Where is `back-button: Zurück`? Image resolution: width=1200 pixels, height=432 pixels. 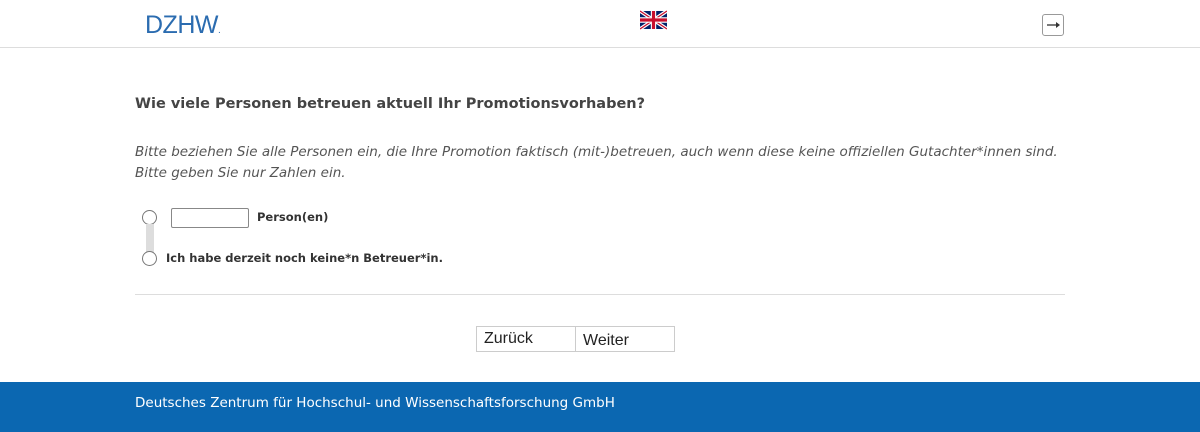
back-button: Zurück is located at coordinates (526, 339).